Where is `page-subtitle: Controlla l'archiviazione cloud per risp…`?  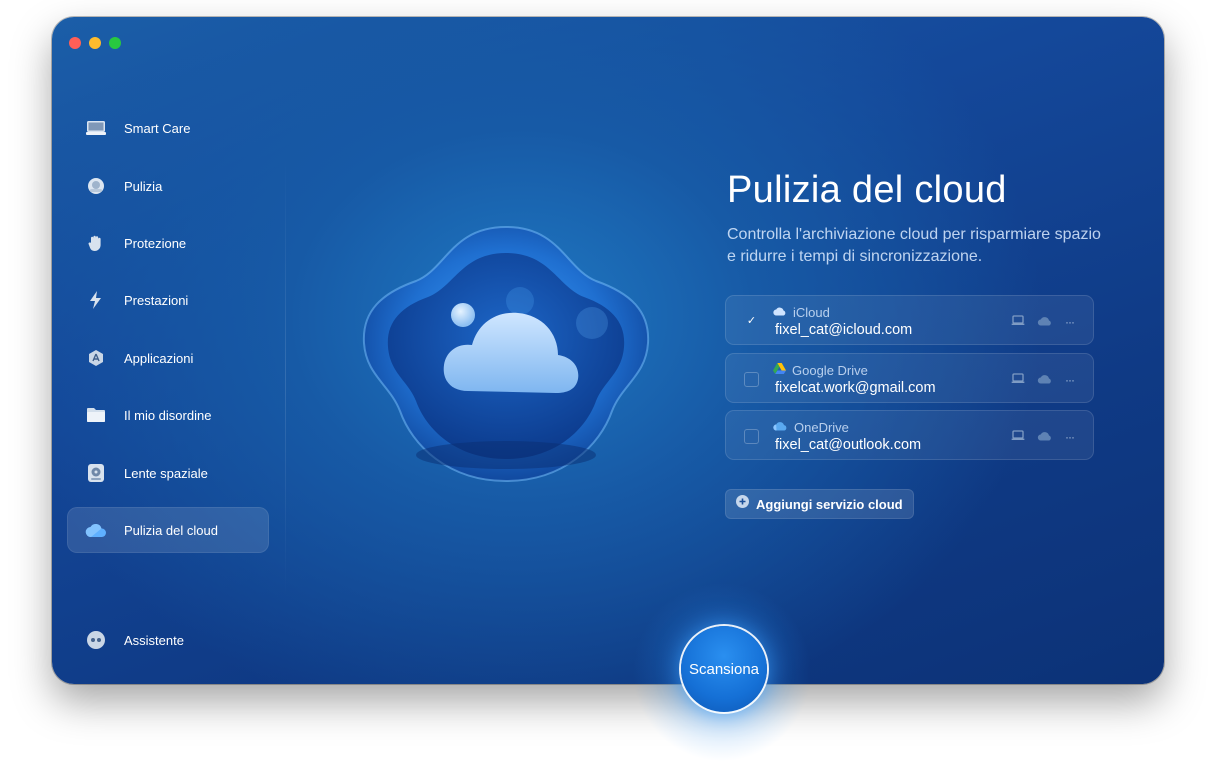 page-subtitle: Controlla l'archiviazione cloud per risp… is located at coordinates (914, 245).